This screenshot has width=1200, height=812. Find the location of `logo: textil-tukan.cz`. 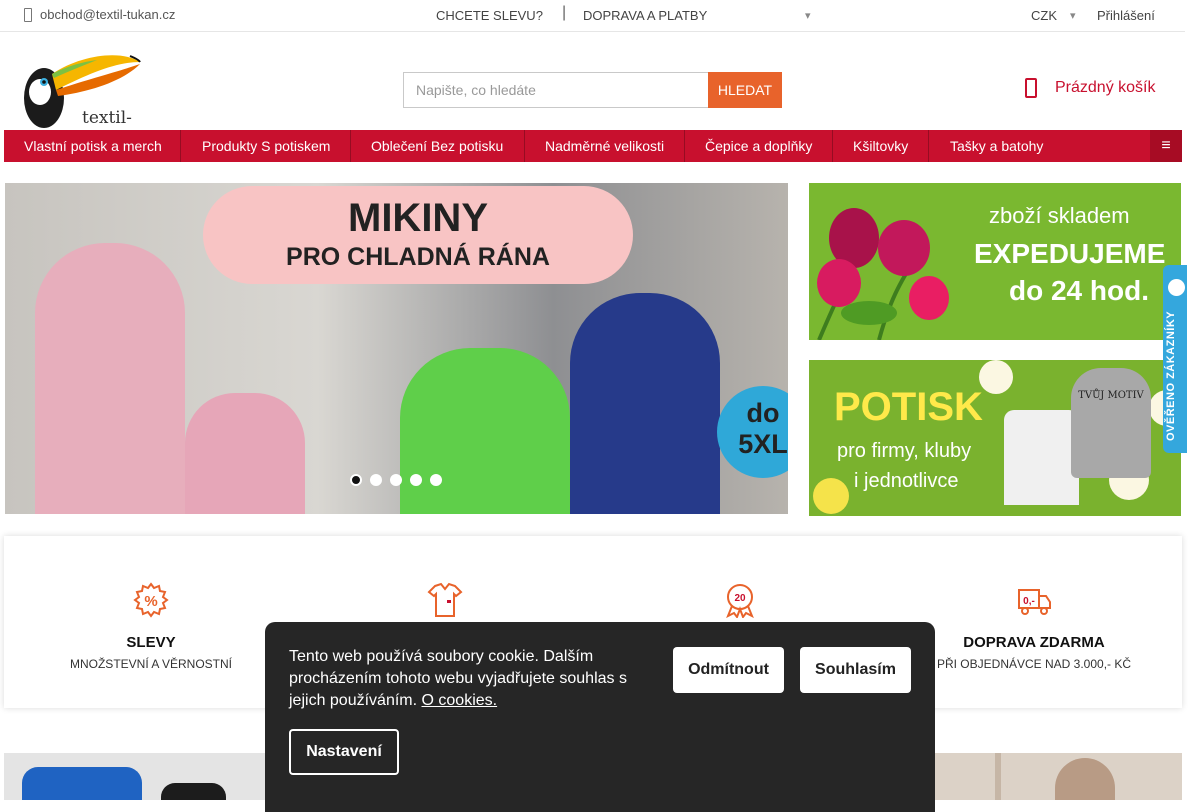

logo: textil-tukan.cz is located at coordinates (112, 98).